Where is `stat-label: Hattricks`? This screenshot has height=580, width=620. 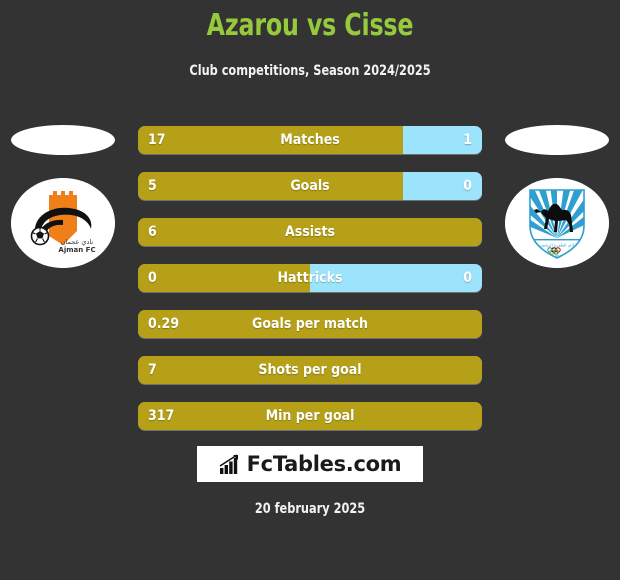
stat-label: Hattricks is located at coordinates (310, 278).